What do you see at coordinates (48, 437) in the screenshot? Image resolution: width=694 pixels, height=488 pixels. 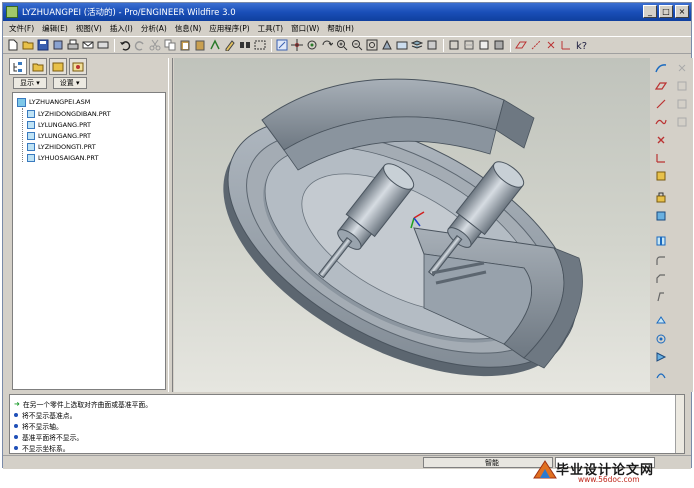 I see `message-info: 基准平面将不显示。` at bounding box center [48, 437].